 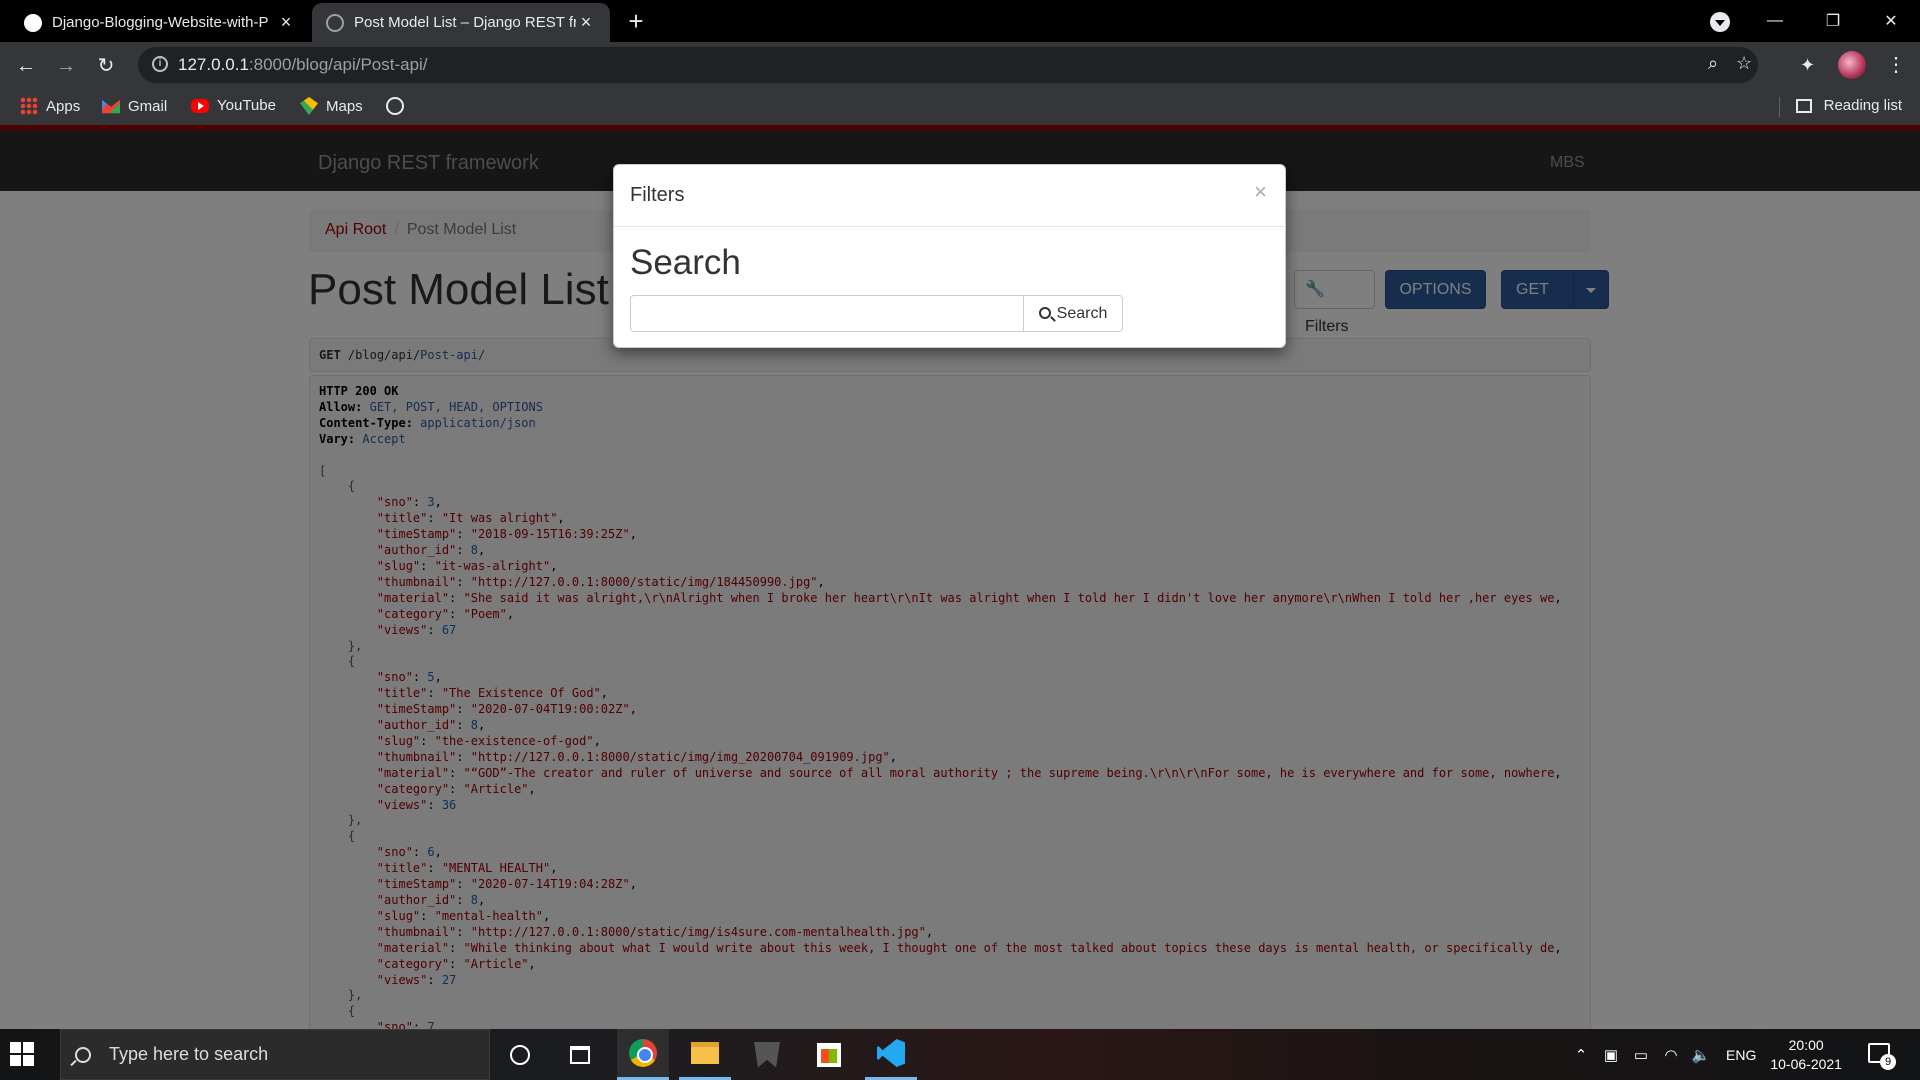 I want to click on close-icon: ×, so click(x=1260, y=192).